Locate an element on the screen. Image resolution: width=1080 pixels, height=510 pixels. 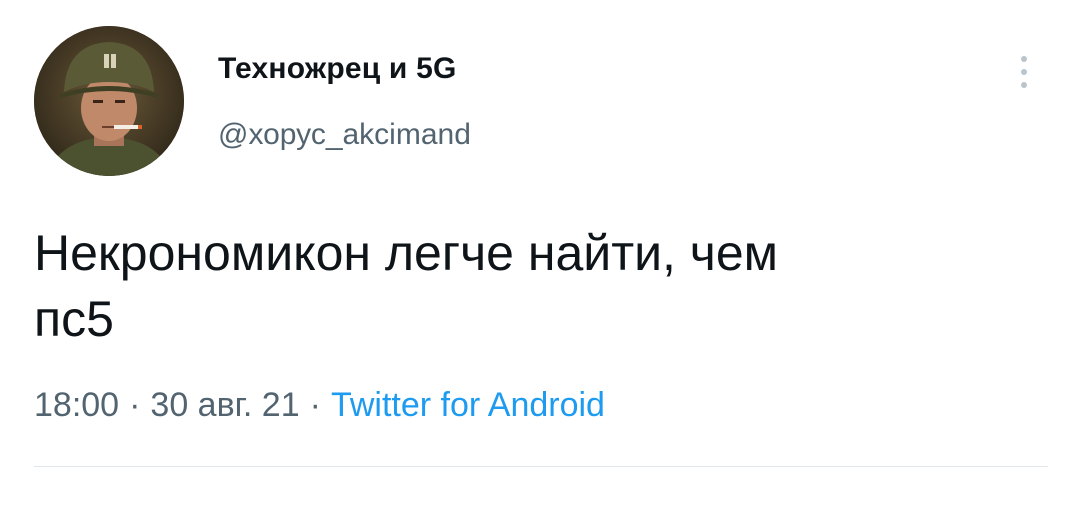
avatar-image is located at coordinates (109, 101).